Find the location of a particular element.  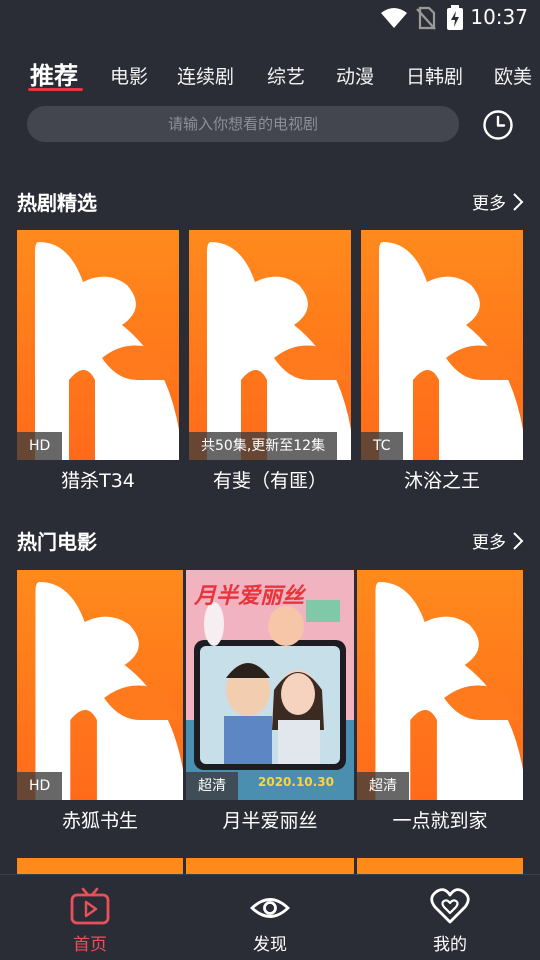

movie-poster-image: 月半爱丽丝 2020.10.30 超清 is located at coordinates (270, 685).